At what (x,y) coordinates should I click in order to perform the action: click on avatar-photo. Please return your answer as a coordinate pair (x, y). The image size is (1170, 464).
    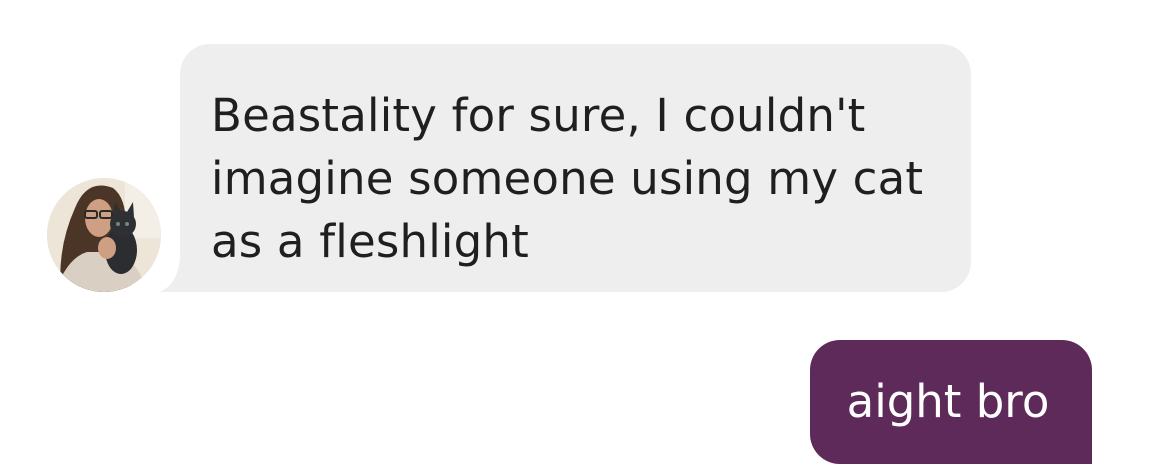
    Looking at the image, I should click on (104, 235).